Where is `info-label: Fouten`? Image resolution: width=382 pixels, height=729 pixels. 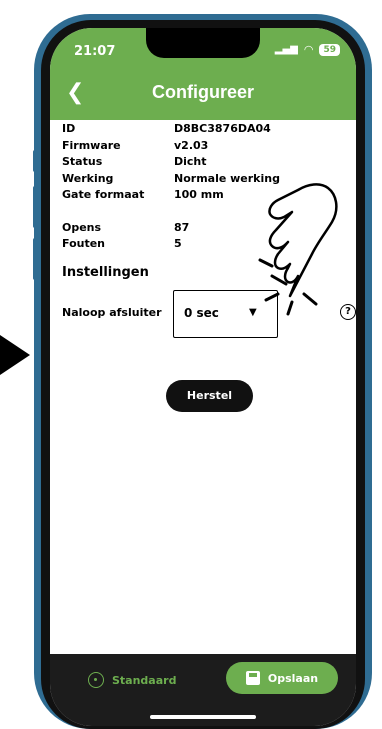
info-label: Fouten is located at coordinates (84, 243).